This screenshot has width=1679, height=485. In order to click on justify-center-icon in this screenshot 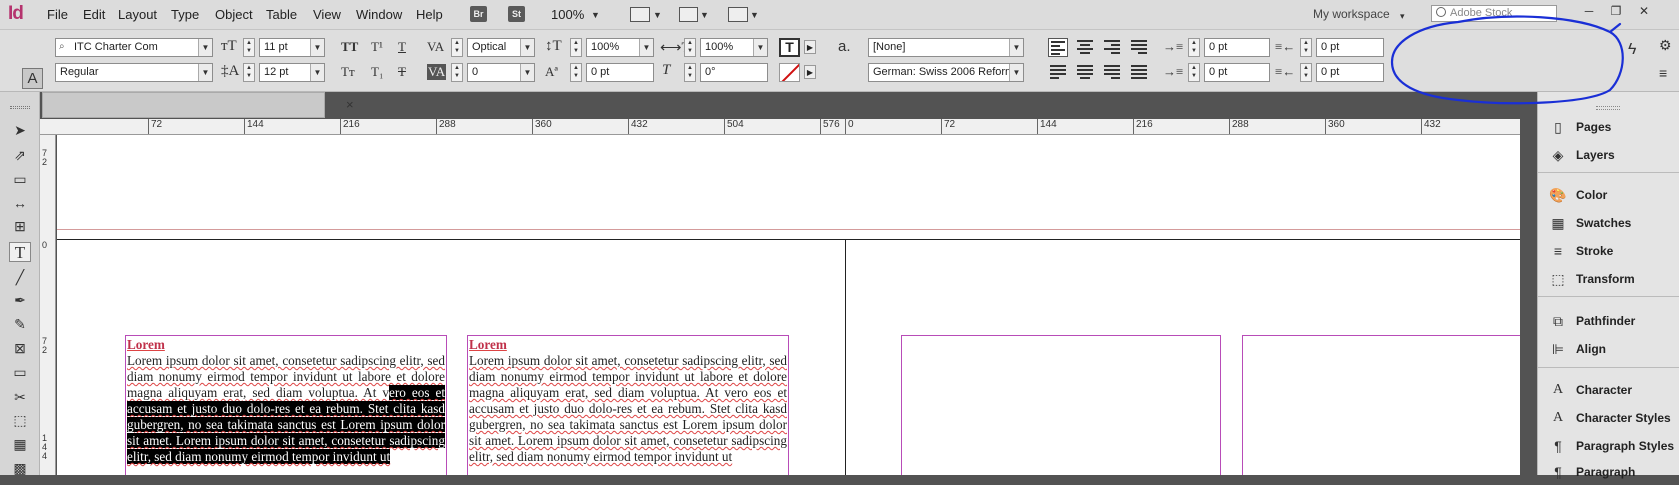, I will do `click(1085, 72)`.